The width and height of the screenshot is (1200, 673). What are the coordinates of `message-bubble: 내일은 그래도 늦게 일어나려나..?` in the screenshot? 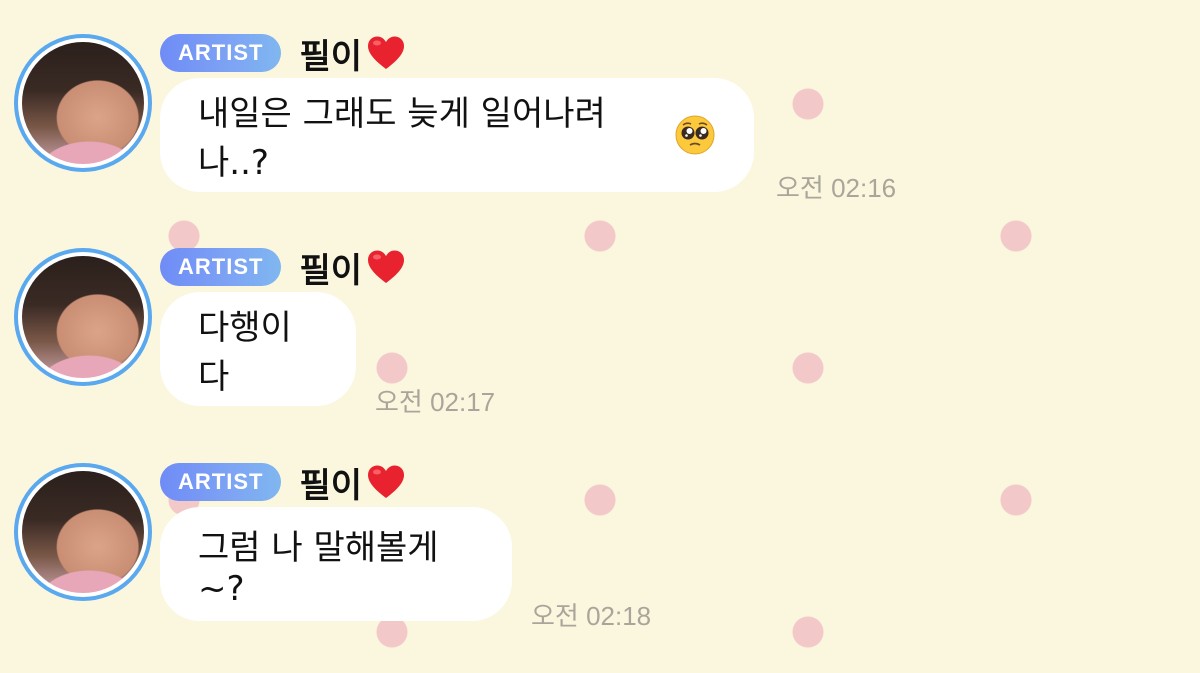 It's located at (457, 135).